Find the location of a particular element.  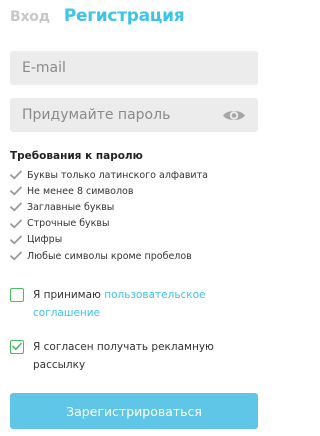

requirement-text: Любые символы кроме пробелов is located at coordinates (109, 256).